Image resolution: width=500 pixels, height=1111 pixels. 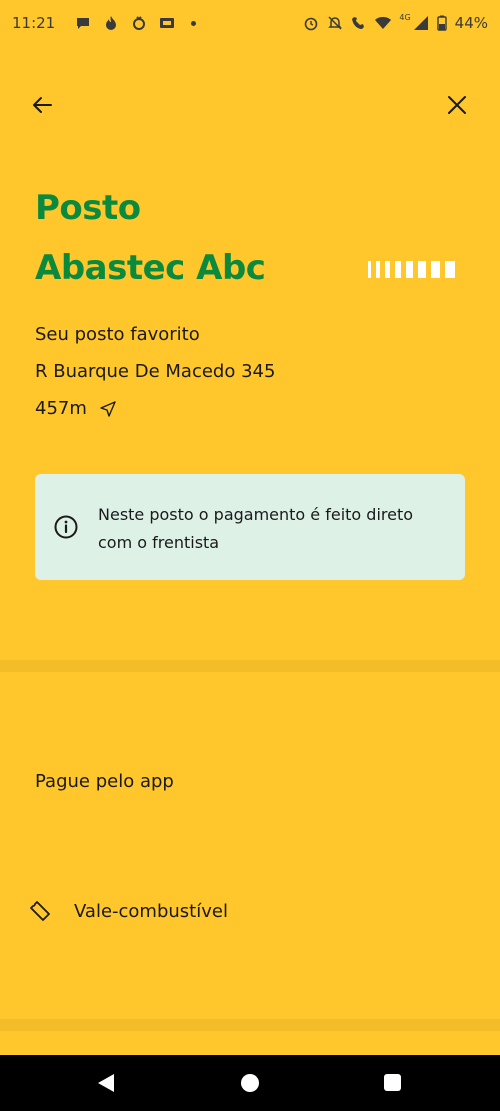 What do you see at coordinates (111, 23) in the screenshot?
I see `flame-icon` at bounding box center [111, 23].